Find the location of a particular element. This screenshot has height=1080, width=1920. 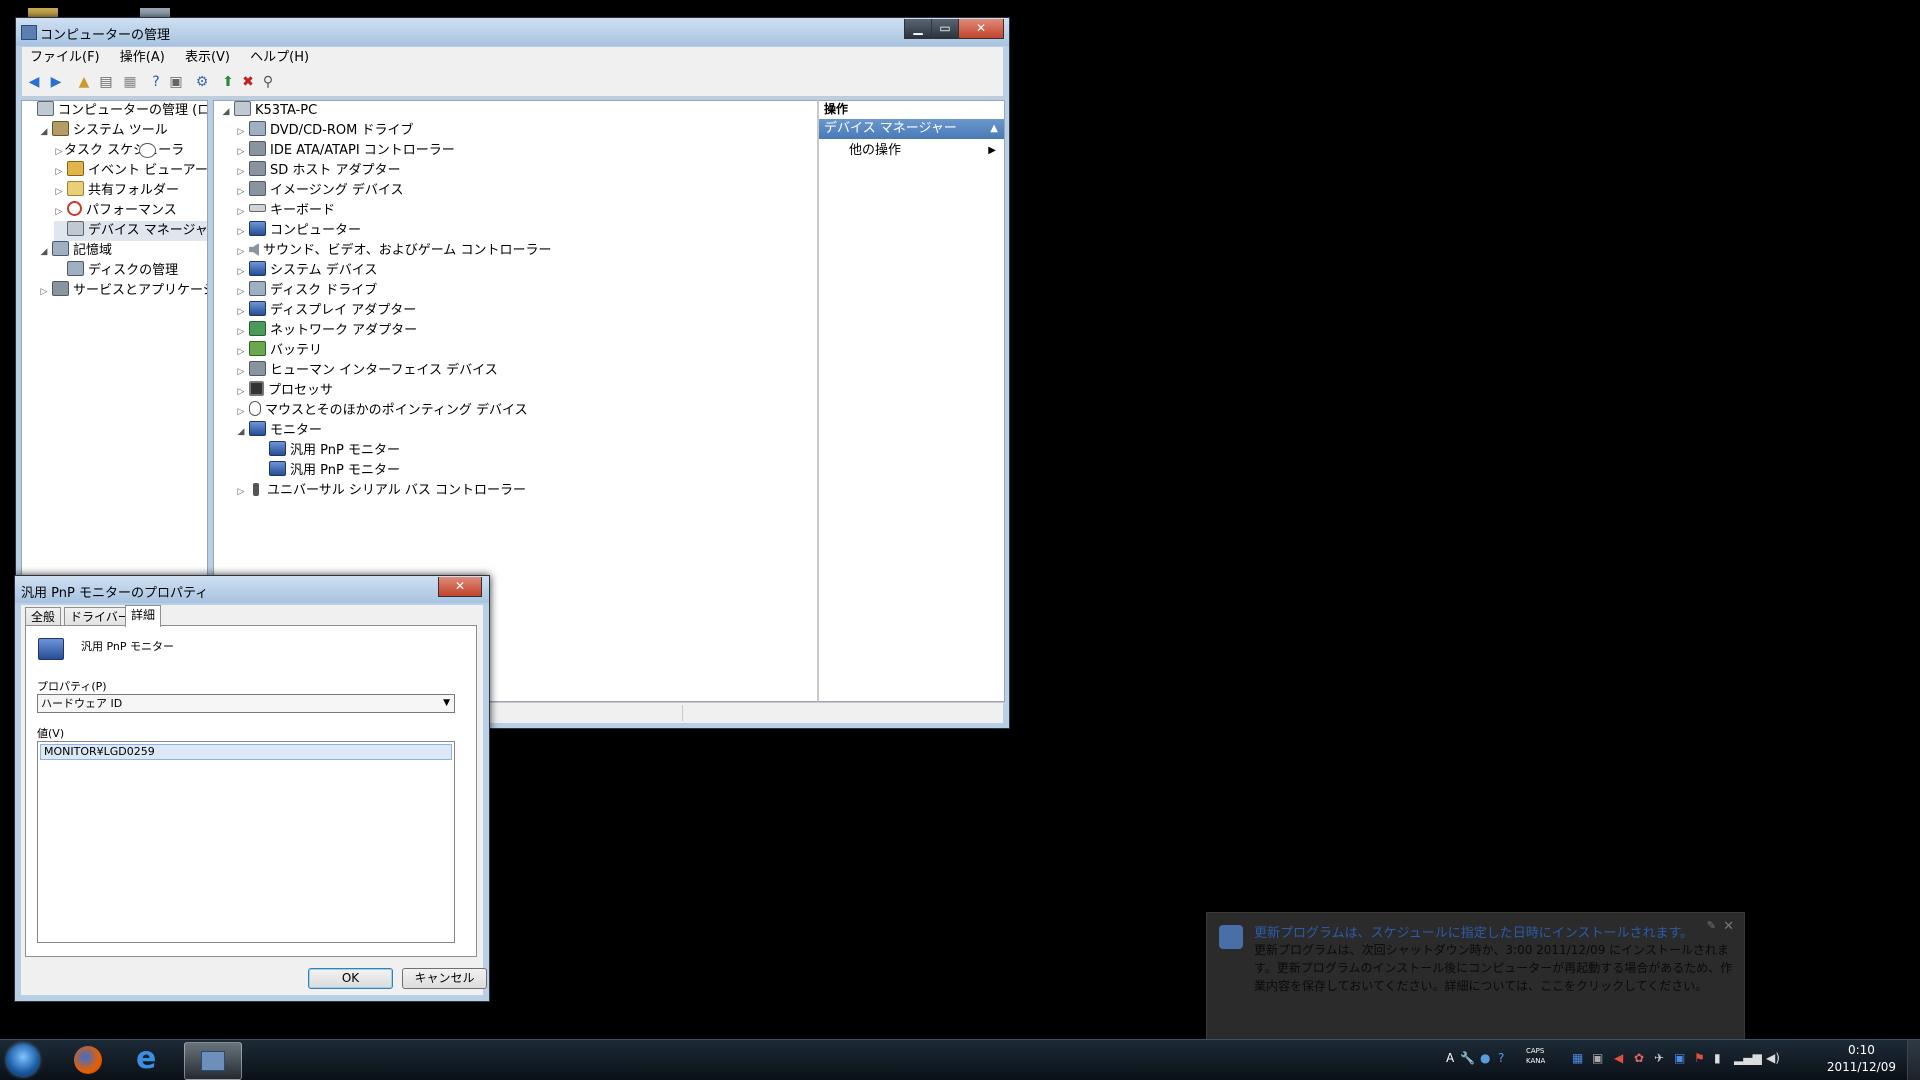

properties-icon: ⚲ is located at coordinates (268, 82).